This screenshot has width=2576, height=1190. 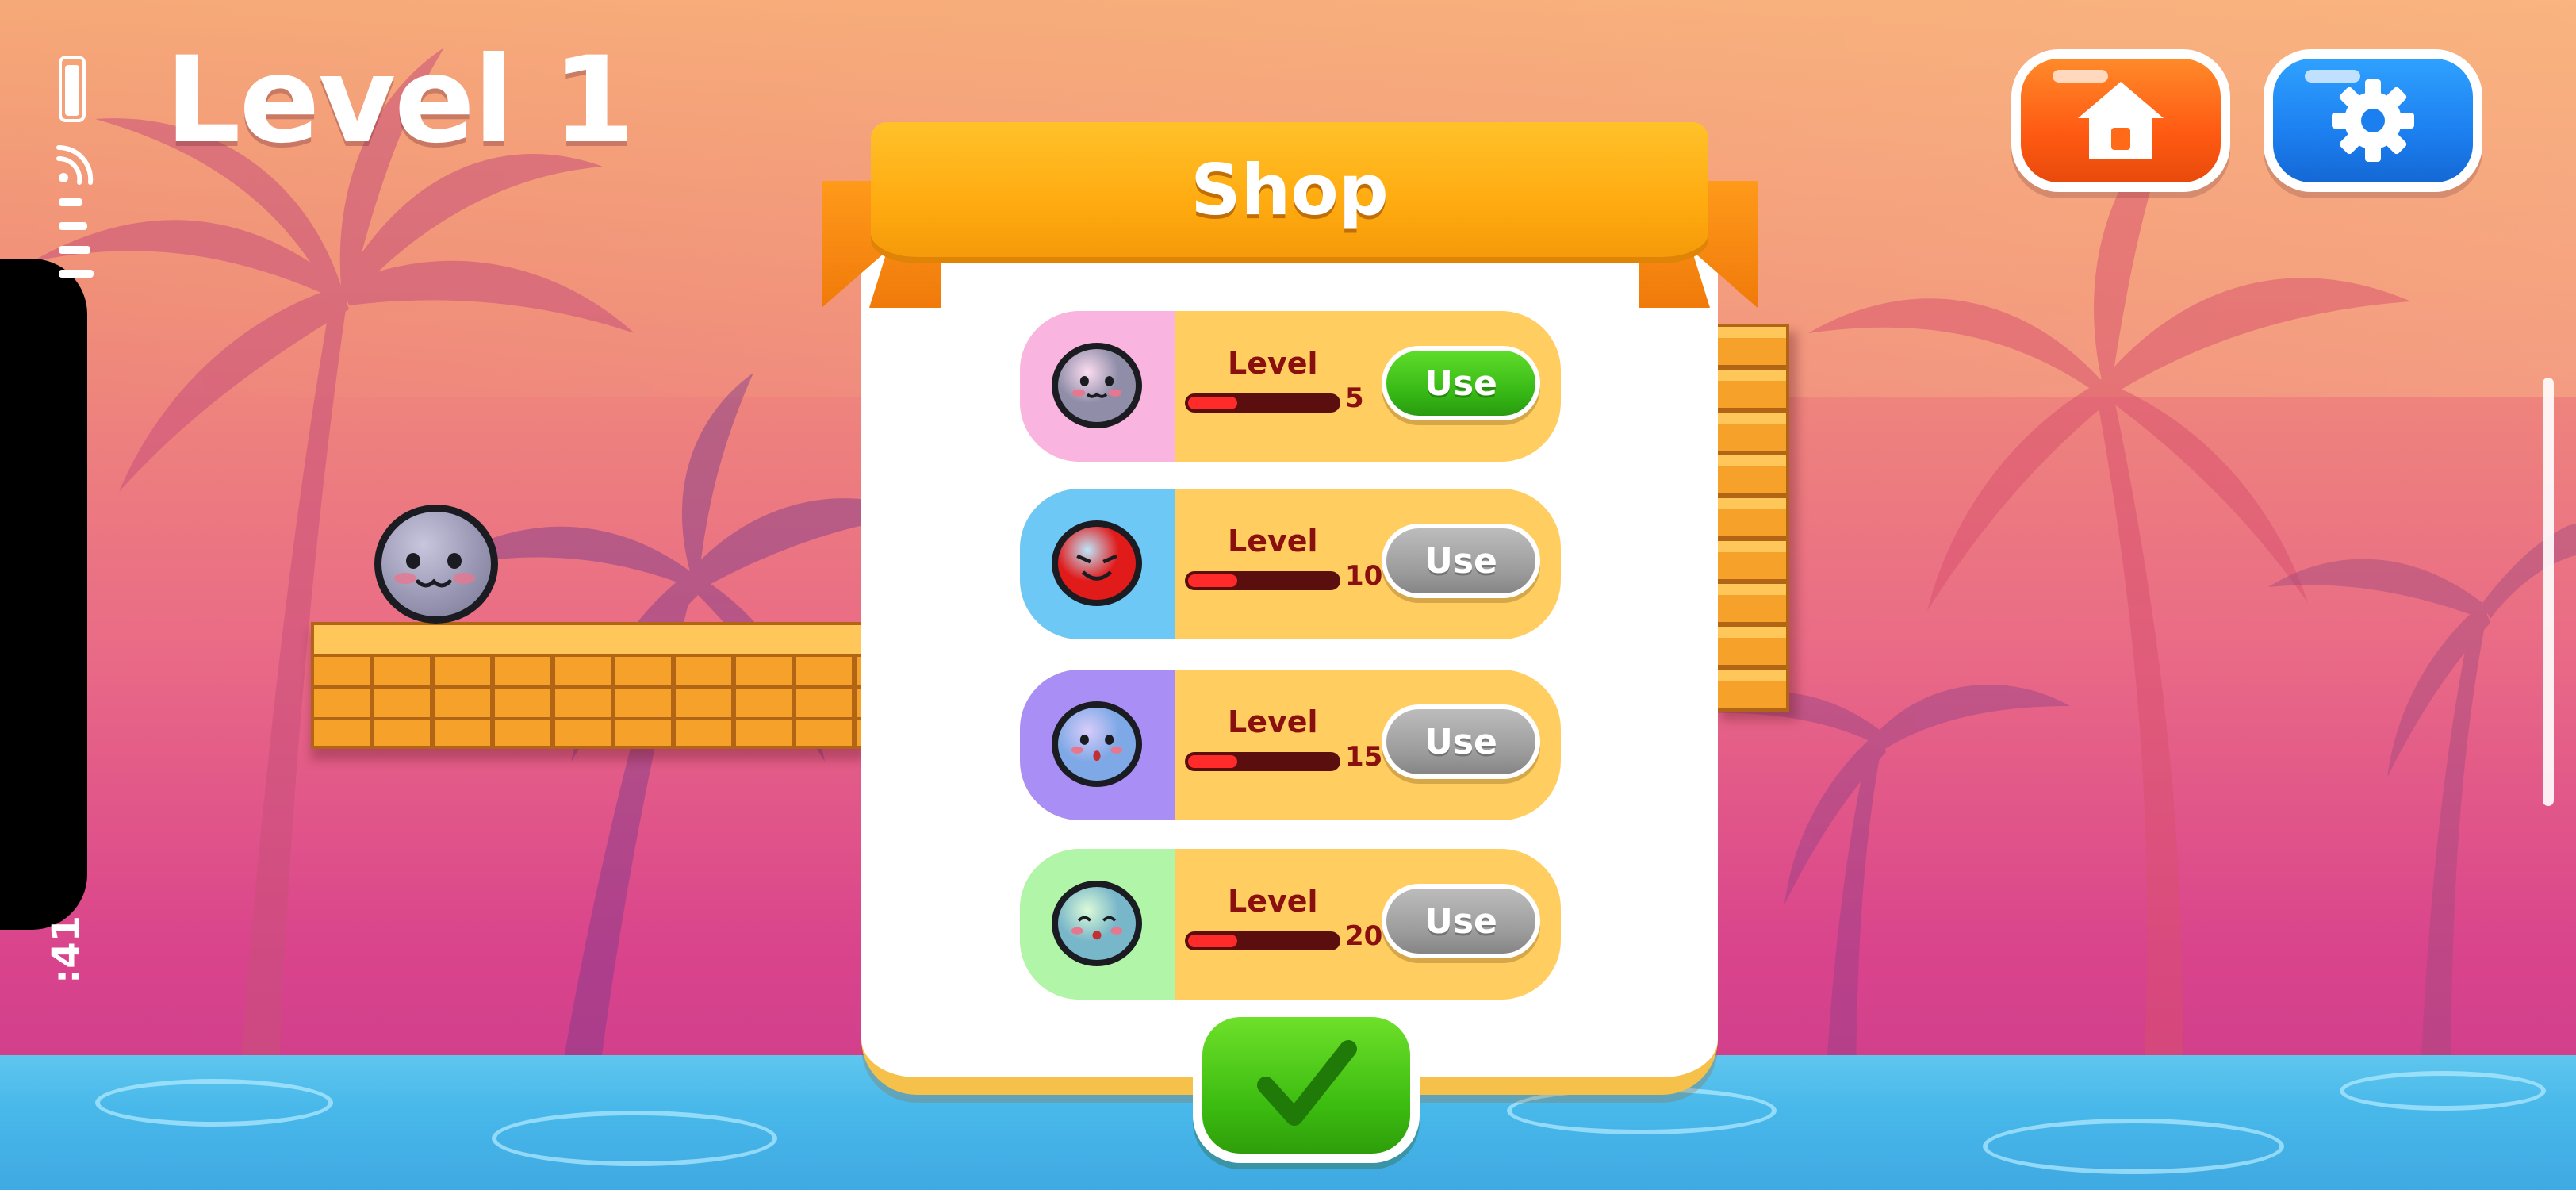 What do you see at coordinates (1354, 398) in the screenshot?
I see `required-level: 5` at bounding box center [1354, 398].